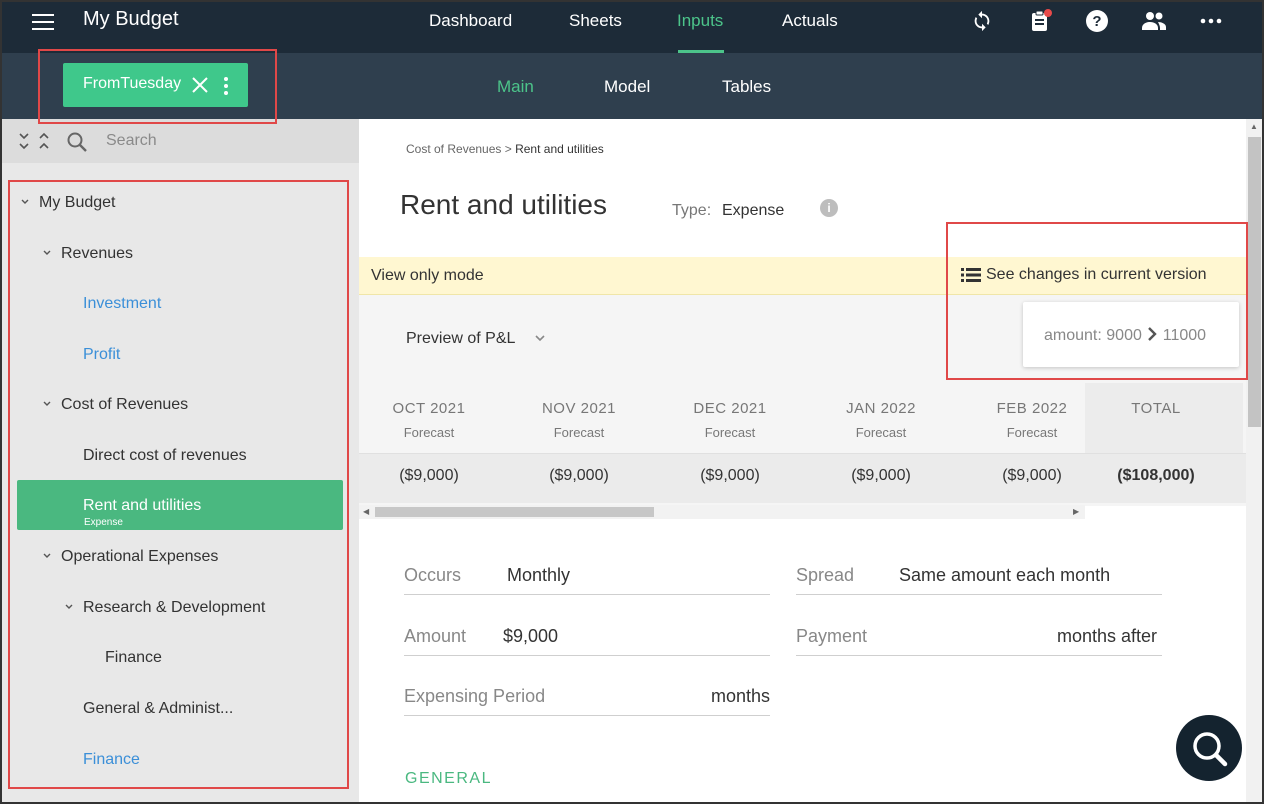  I want to click on view-only-message: View only mode, so click(427, 275).